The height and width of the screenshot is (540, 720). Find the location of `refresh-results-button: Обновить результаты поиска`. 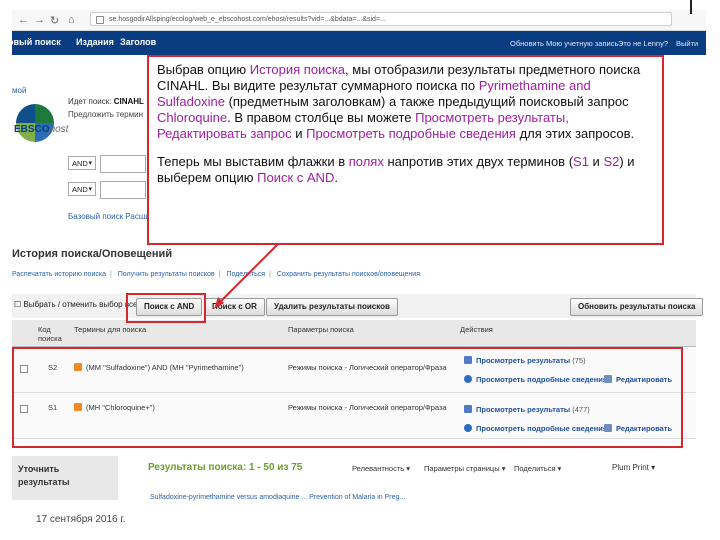

refresh-results-button: Обновить результаты поиска is located at coordinates (637, 307).